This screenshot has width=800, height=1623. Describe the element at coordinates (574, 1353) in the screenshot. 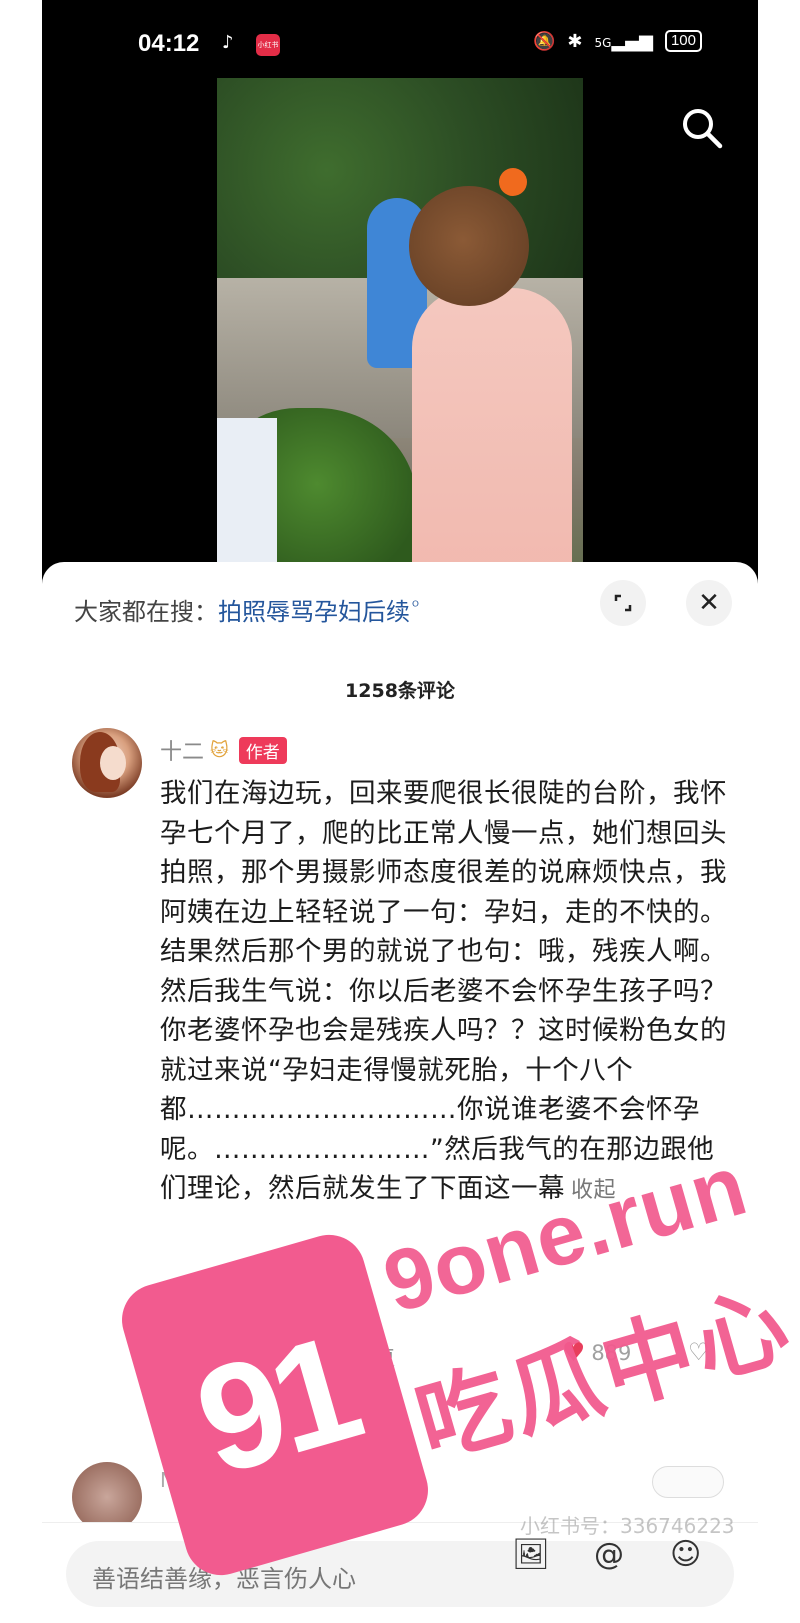

I see `heart-icon: ♥` at that location.